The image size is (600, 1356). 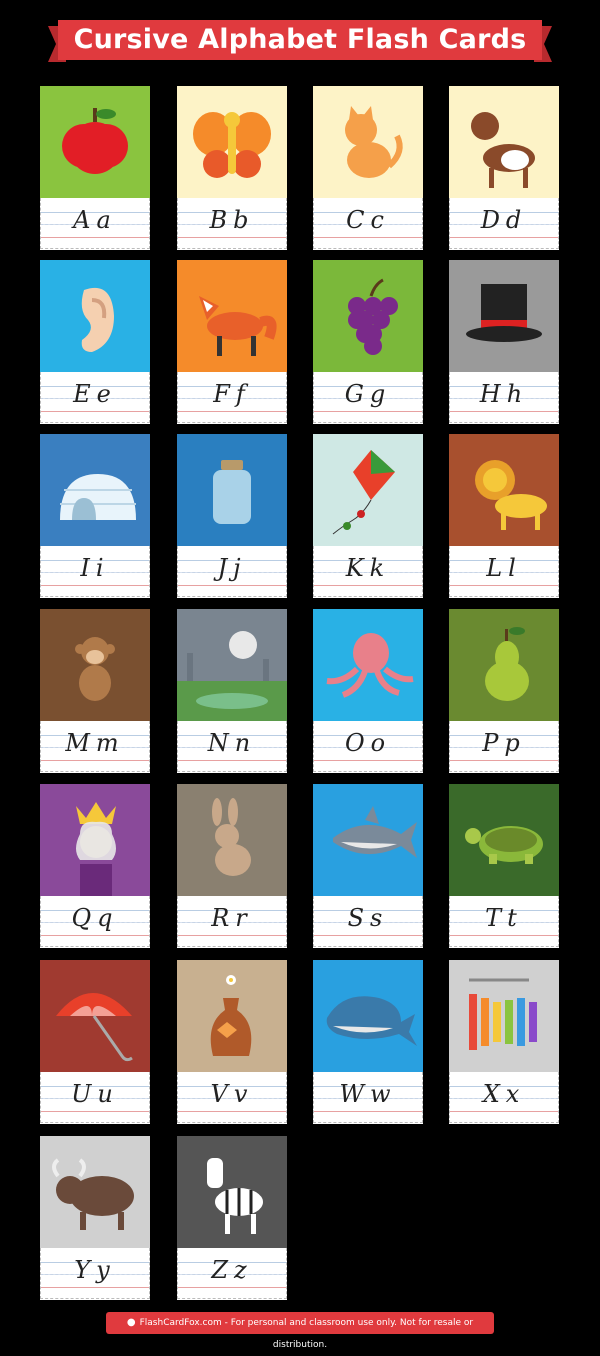 I want to click on flash-card-j: Jj, so click(x=232, y=516).